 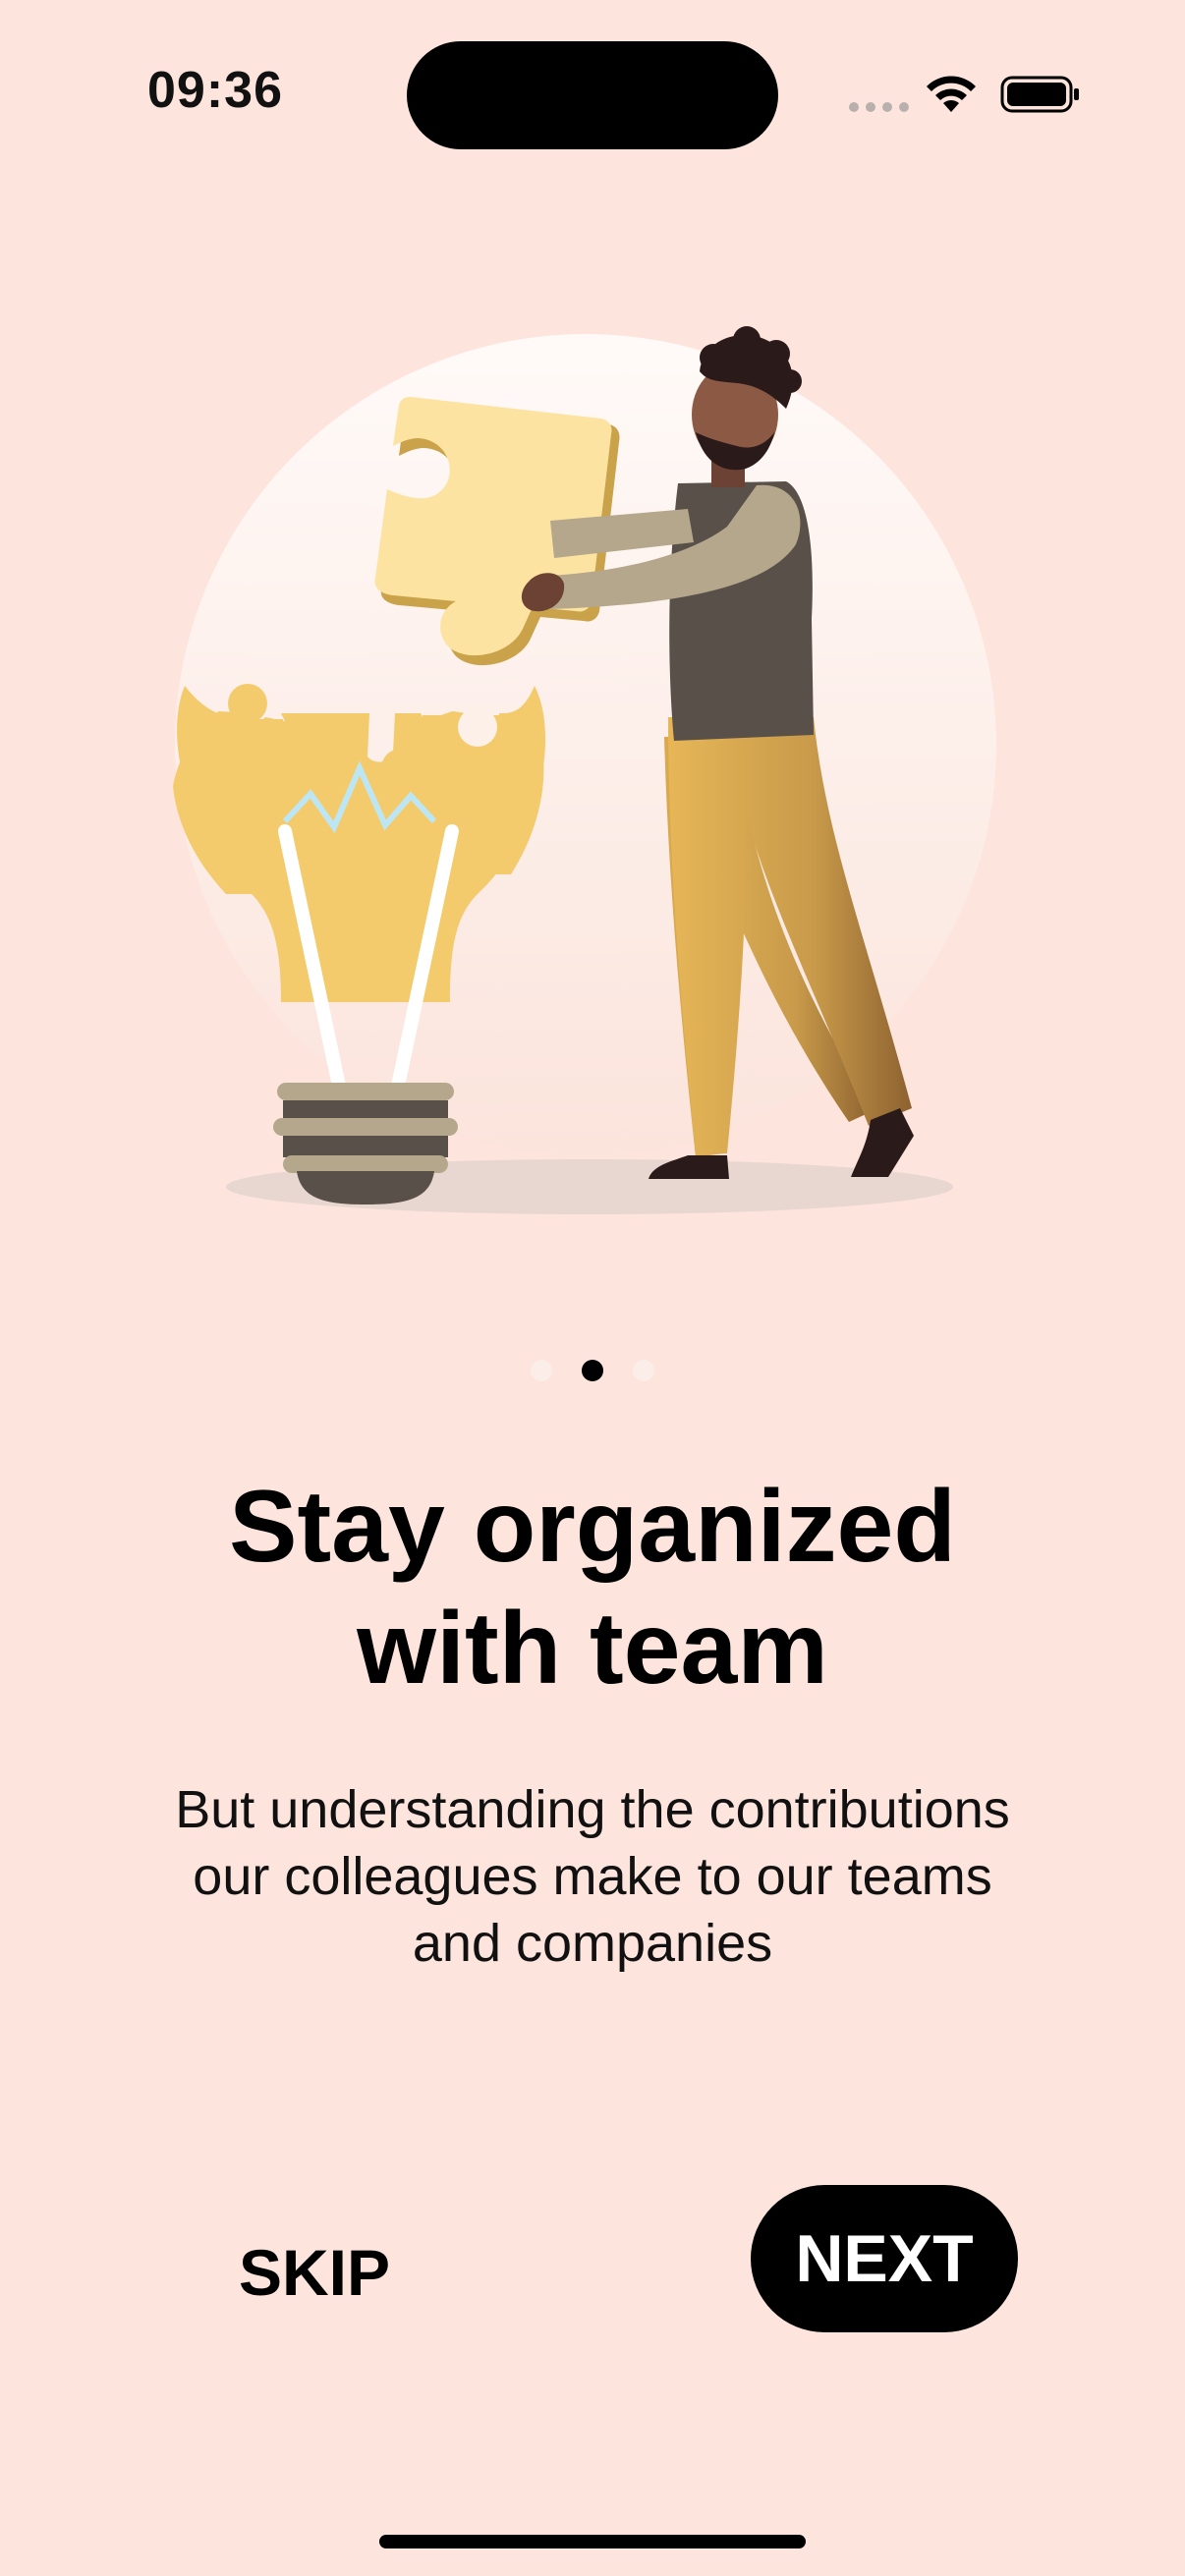 I want to click on page-dot-2-active, so click(x=592, y=1370).